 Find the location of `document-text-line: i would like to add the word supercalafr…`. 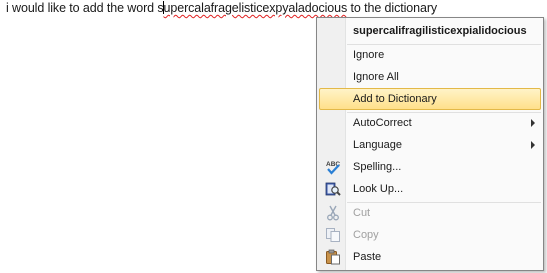

document-text-line: i would like to add the word supercalafr… is located at coordinates (221, 8).